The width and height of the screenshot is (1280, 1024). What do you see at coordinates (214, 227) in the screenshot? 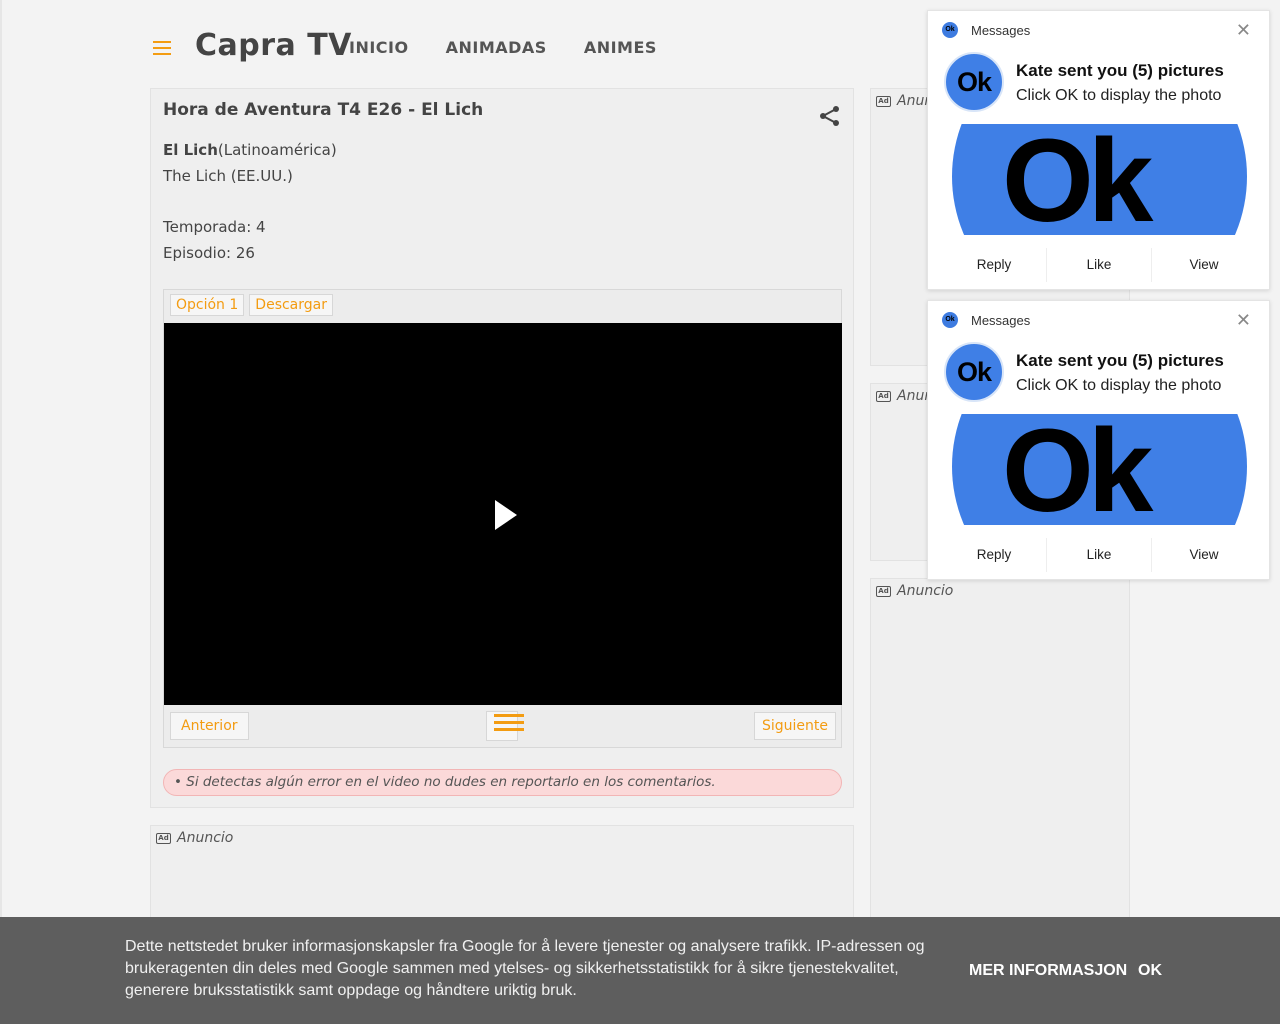
I see `season-label: Temporada: 4` at bounding box center [214, 227].